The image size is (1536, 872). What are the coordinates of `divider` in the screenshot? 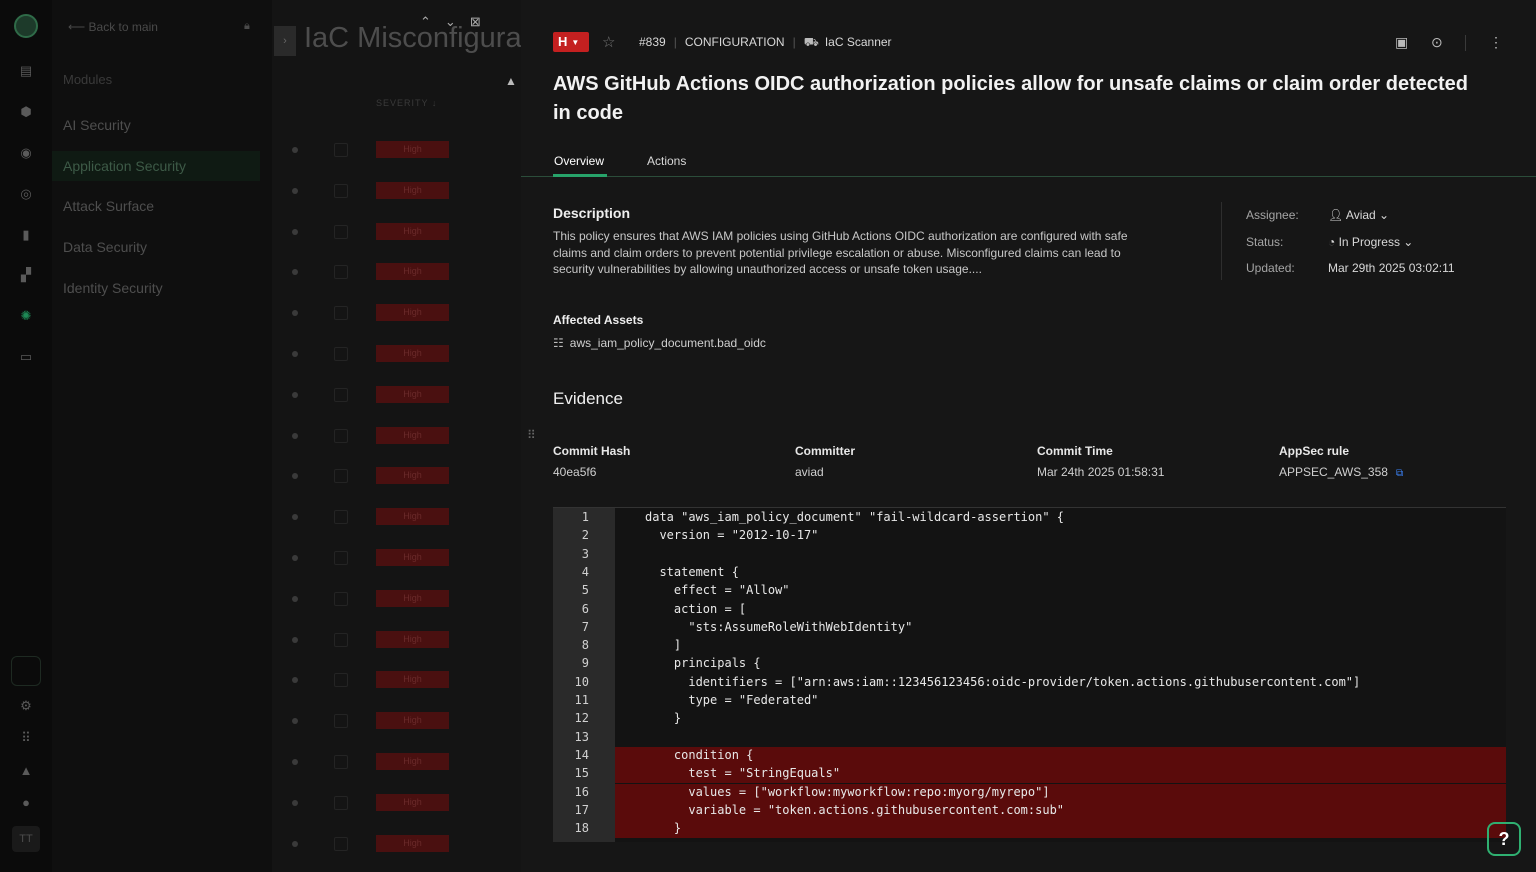 It's located at (1221, 241).